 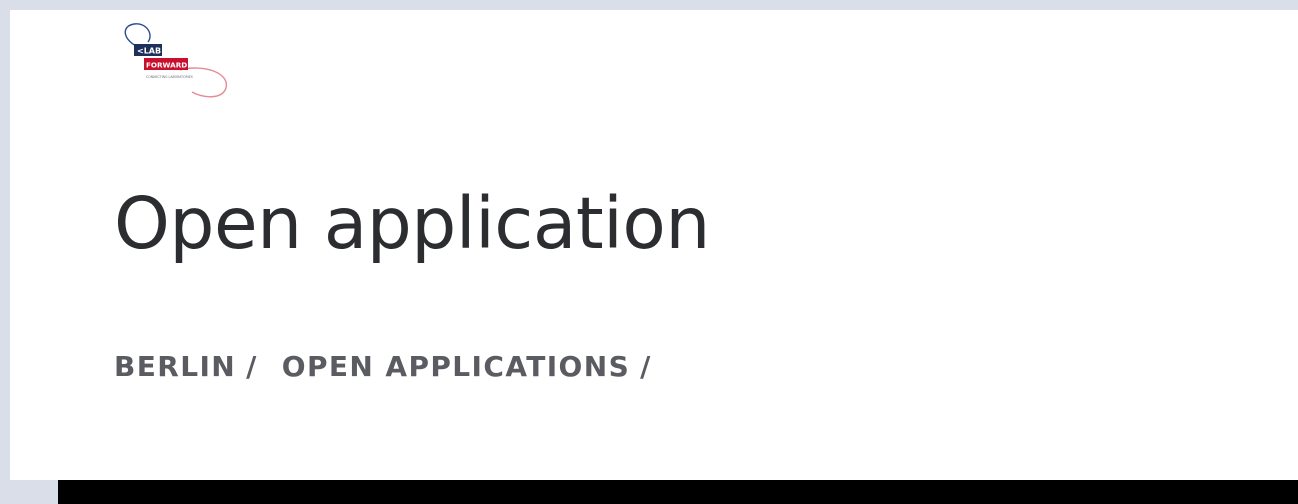 I want to click on logo-line2: FORWARD>, so click(x=169, y=65).